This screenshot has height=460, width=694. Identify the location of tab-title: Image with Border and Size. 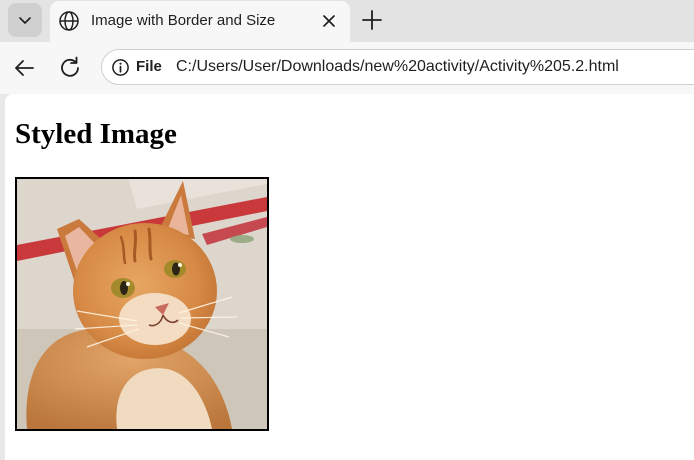
(183, 20).